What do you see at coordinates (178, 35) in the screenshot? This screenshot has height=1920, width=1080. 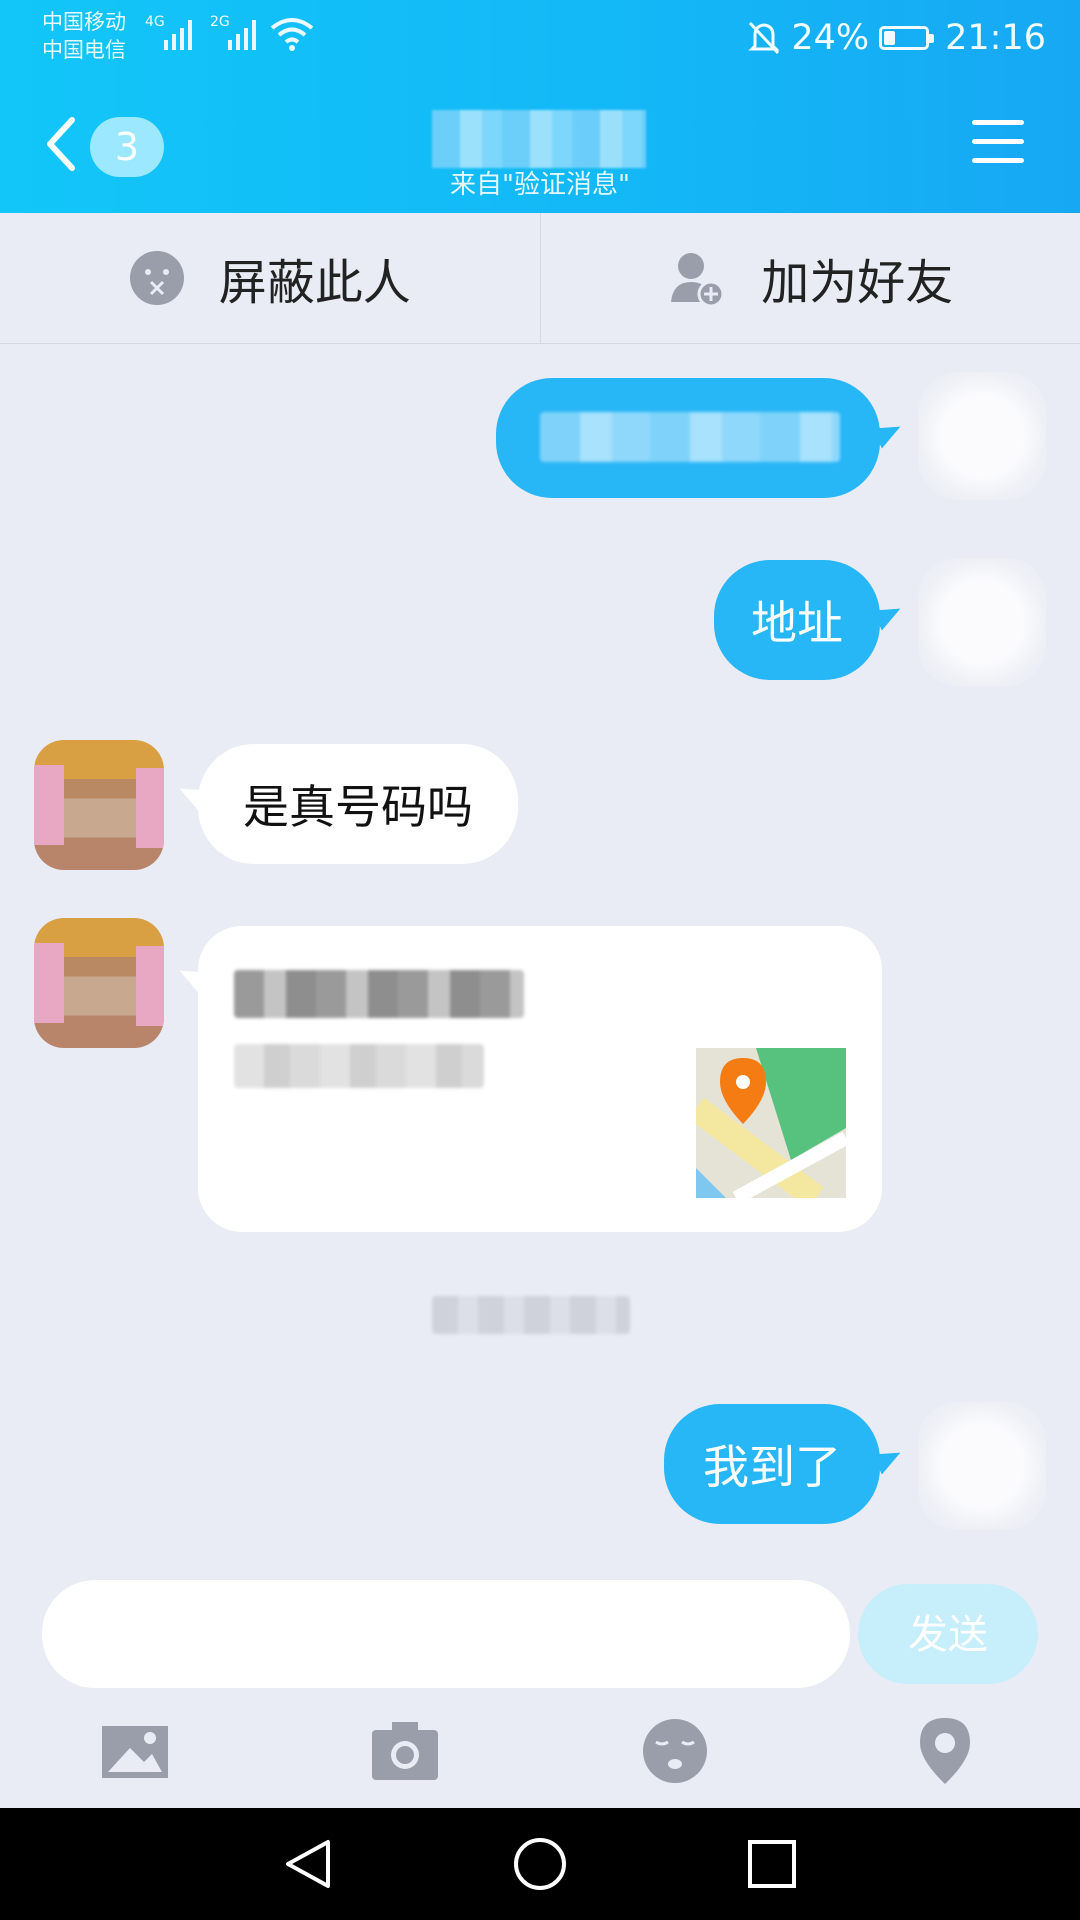 I see `signal-icon` at bounding box center [178, 35].